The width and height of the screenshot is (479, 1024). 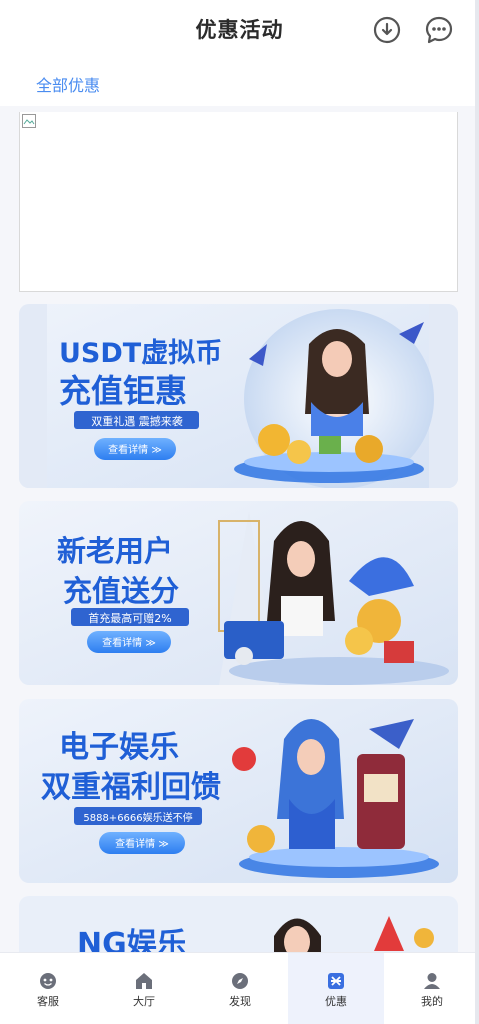 What do you see at coordinates (48, 981) in the screenshot?
I see `customer-service-icon` at bounding box center [48, 981].